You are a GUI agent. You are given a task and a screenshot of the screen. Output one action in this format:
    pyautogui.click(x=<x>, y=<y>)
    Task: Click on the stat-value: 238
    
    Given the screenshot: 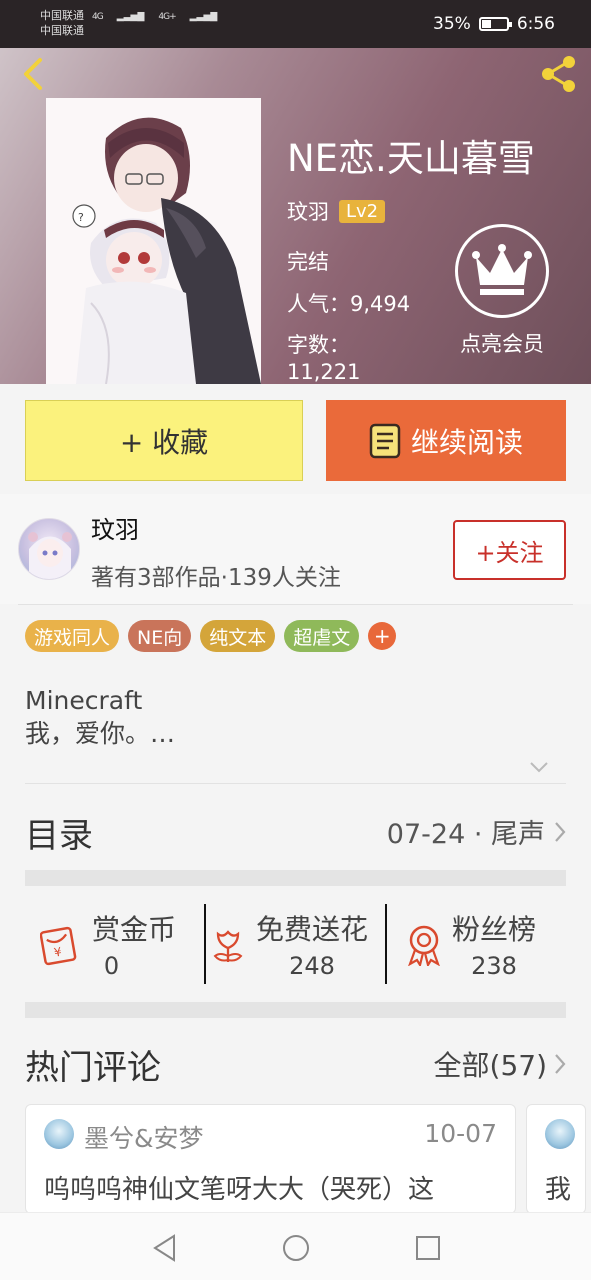 What is the action you would take?
    pyautogui.click(x=494, y=966)
    